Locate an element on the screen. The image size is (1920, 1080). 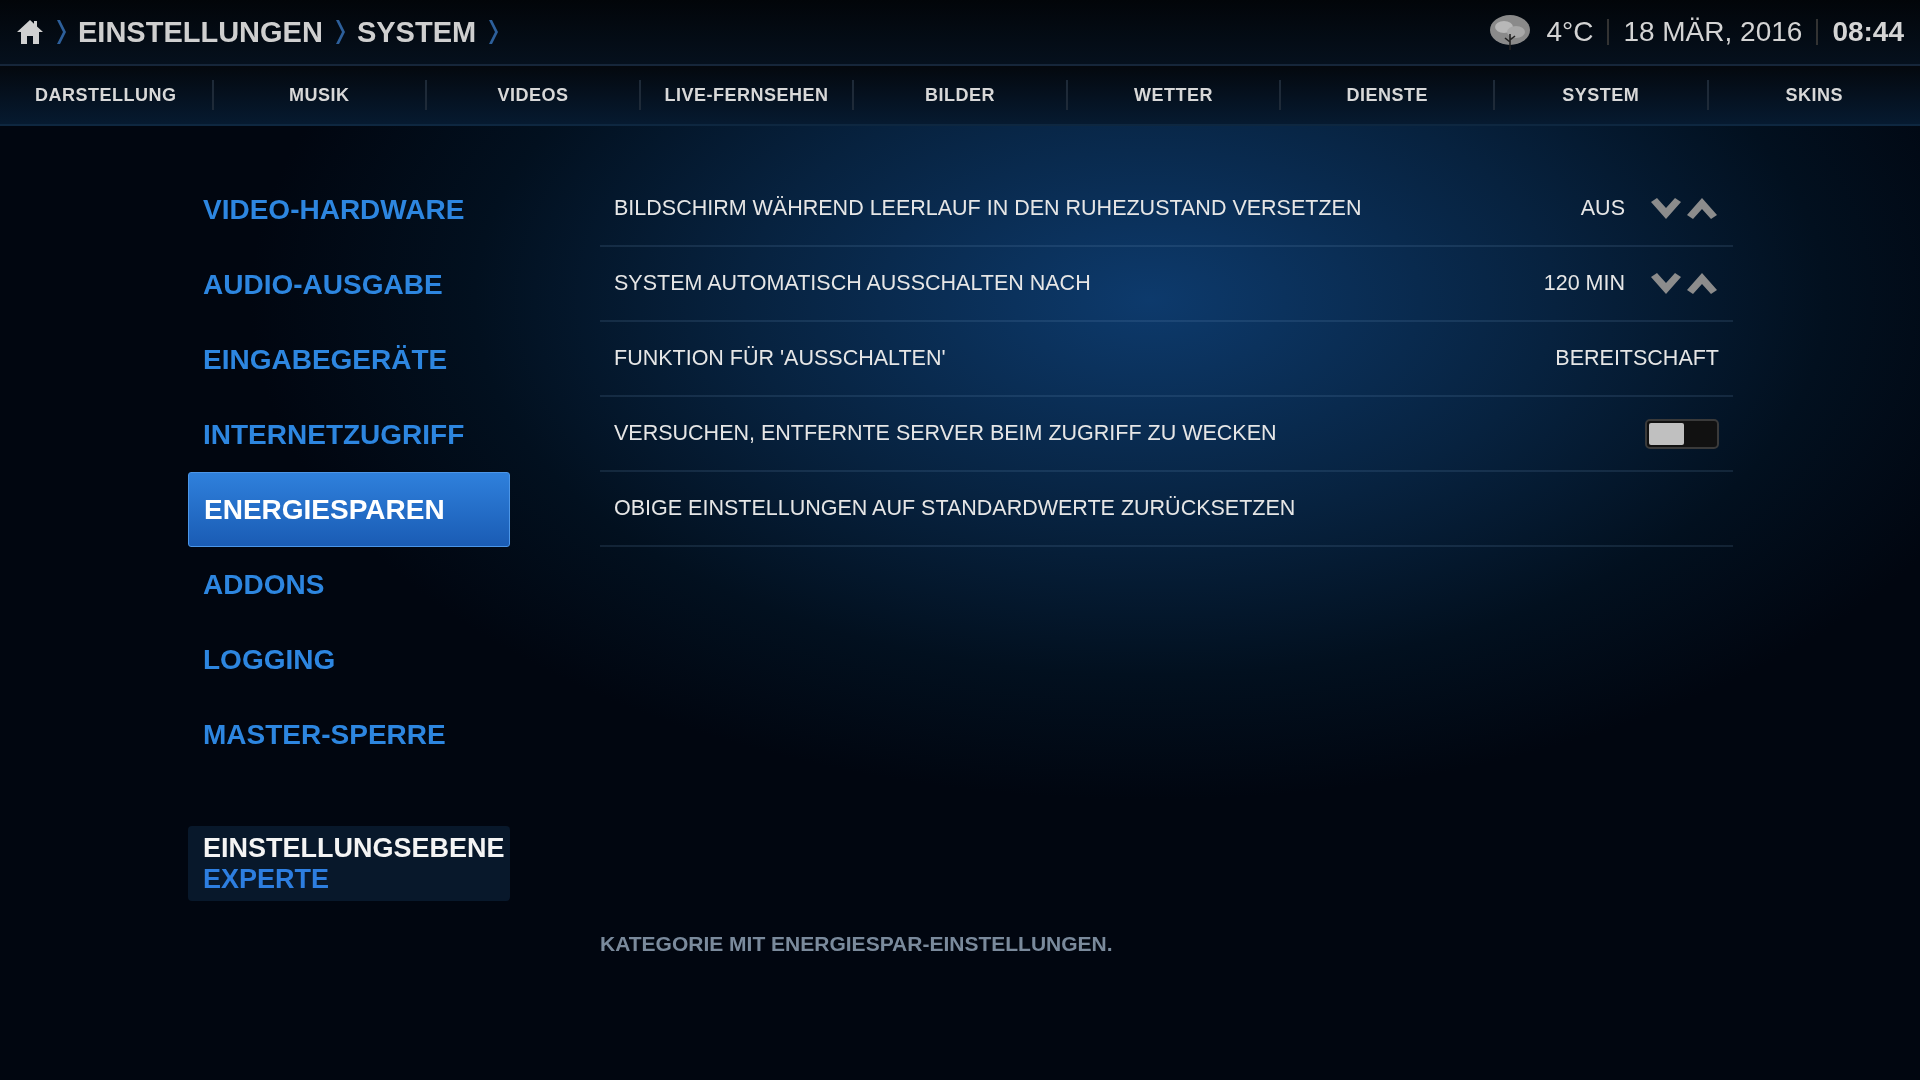
temperature: 4°C is located at coordinates (1570, 32).